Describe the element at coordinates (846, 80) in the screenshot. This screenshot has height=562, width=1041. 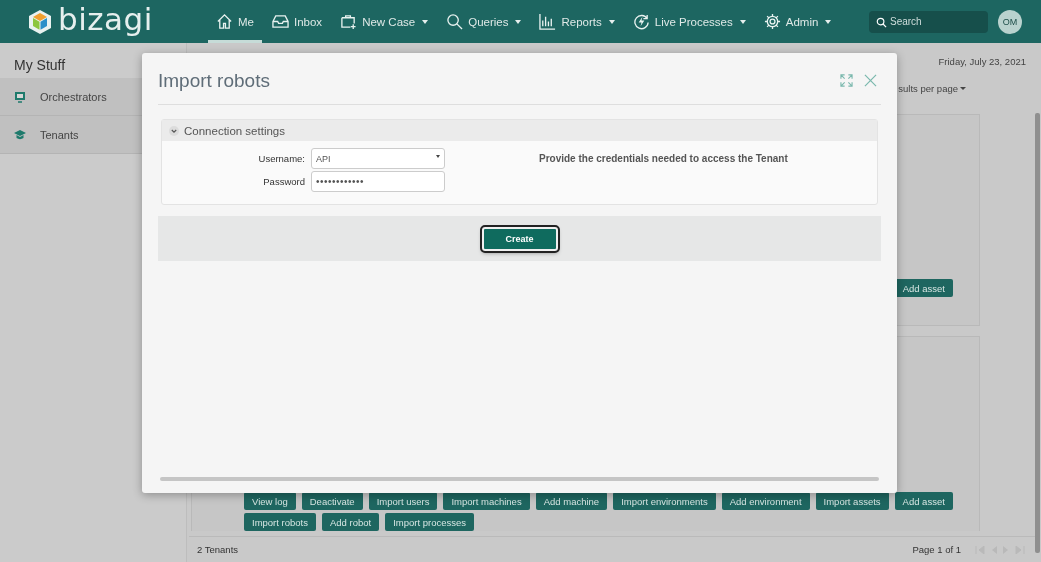
I see `expand-icon` at that location.